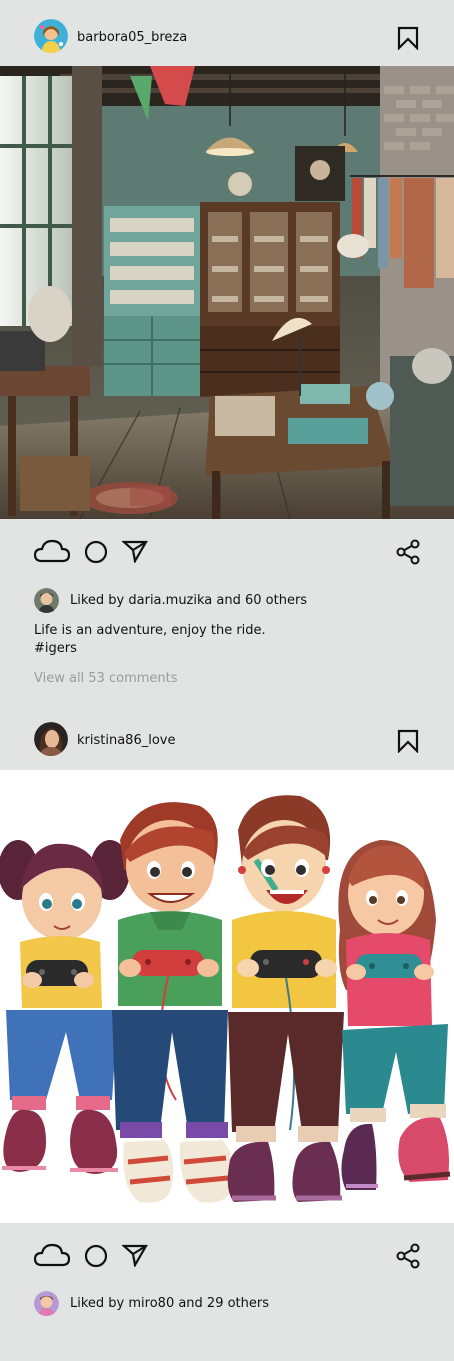 The width and height of the screenshot is (454, 1361). I want to click on caption-hashtag: #igers, so click(150, 649).